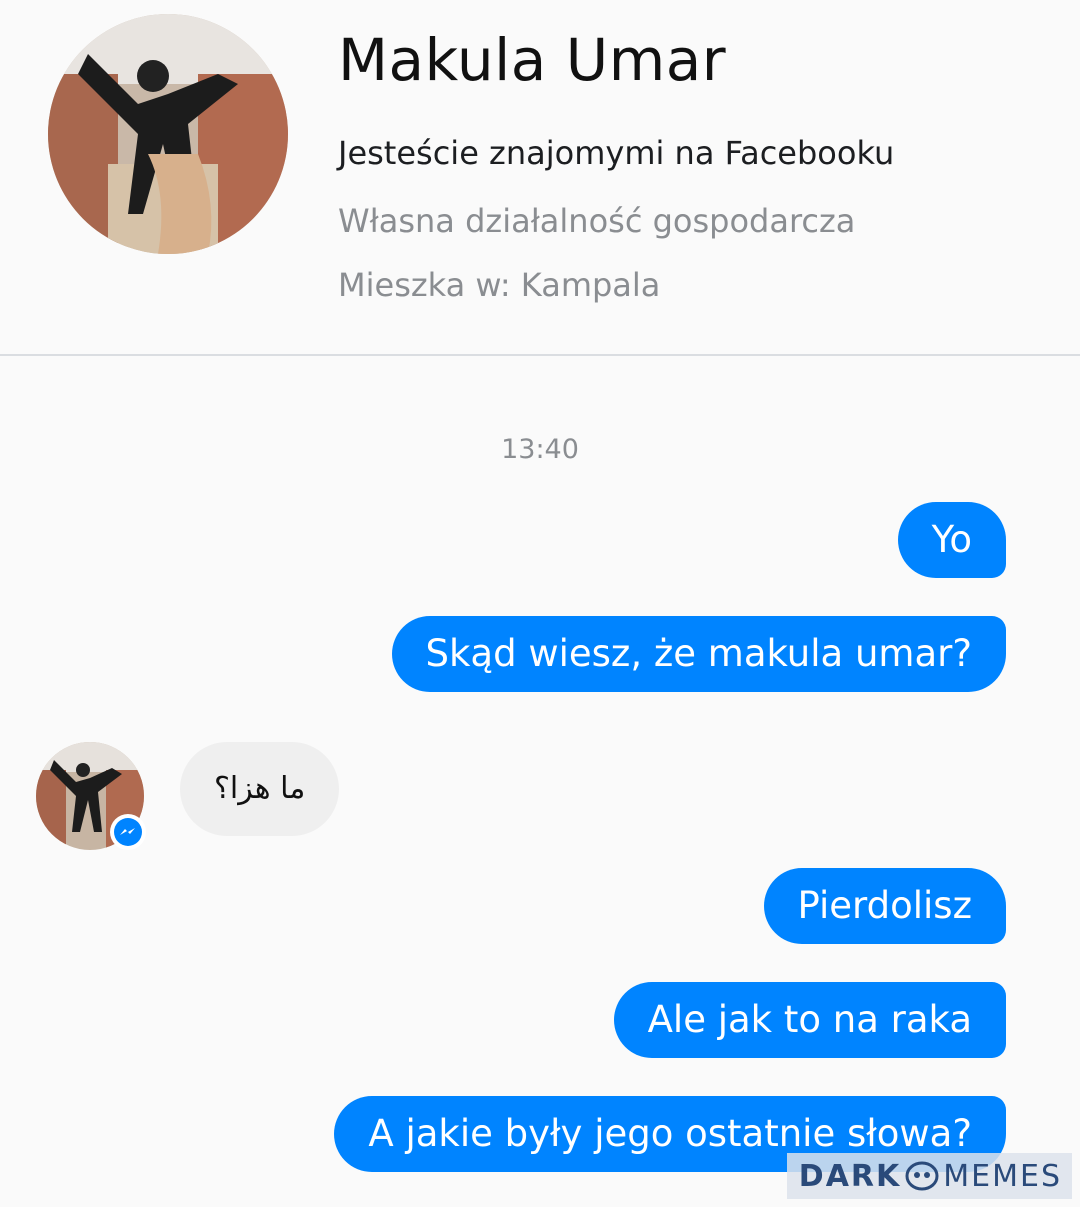 The height and width of the screenshot is (1207, 1080). Describe the element at coordinates (540, 449) in the screenshot. I see `message-timestamp: 13:40` at that location.